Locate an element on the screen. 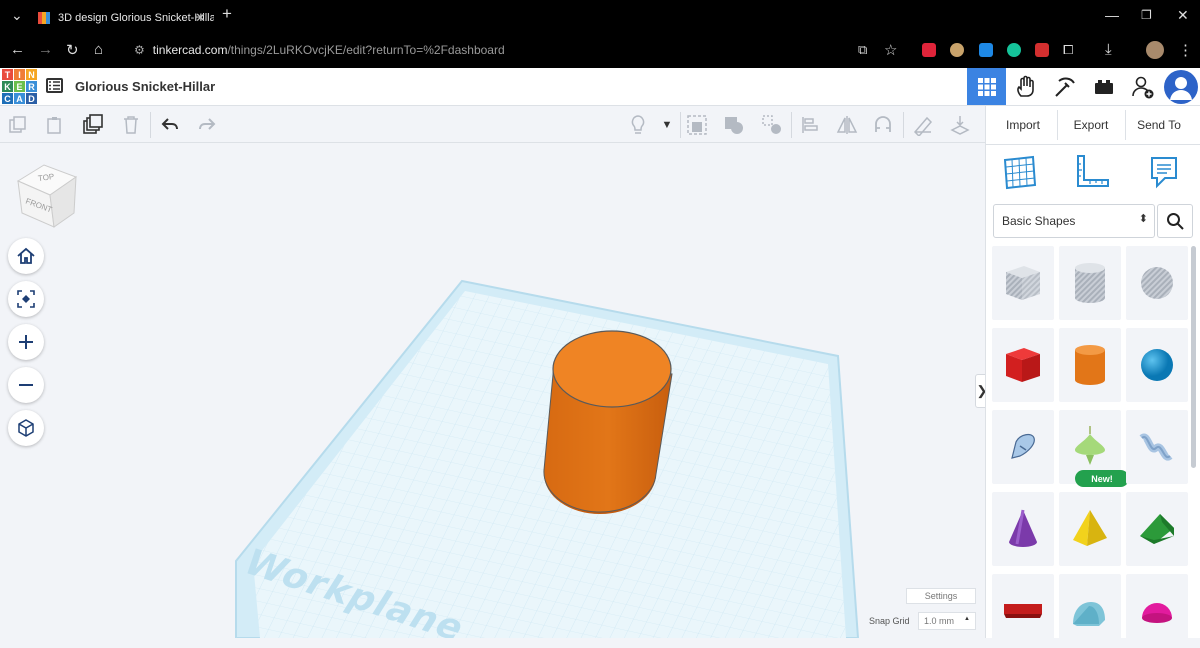 Image resolution: width=1200 pixels, height=648 pixels. download-icon: ⤓ is located at coordinates (1108, 49).